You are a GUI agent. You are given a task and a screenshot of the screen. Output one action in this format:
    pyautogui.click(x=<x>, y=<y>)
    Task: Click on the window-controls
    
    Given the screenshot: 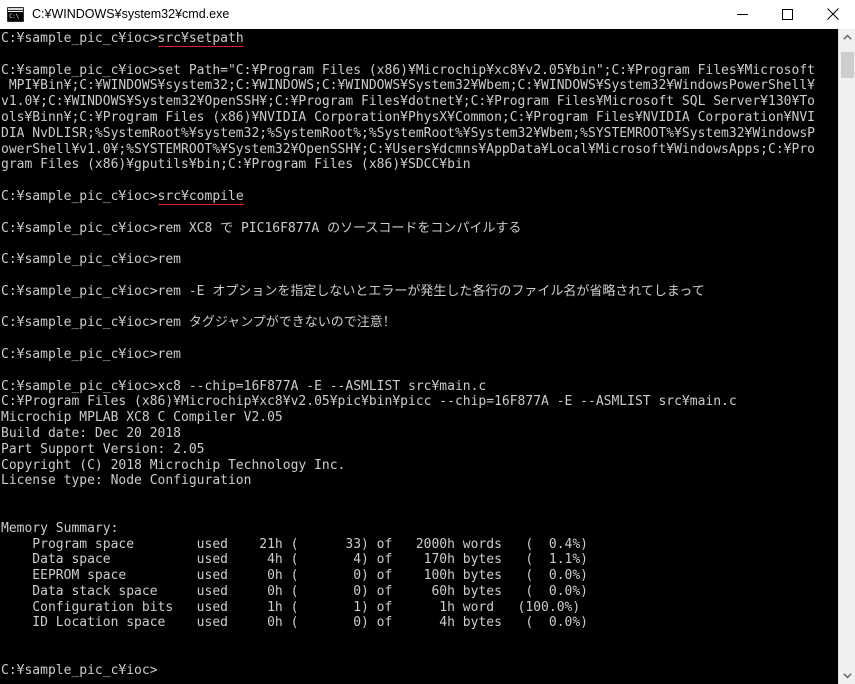 What is the action you would take?
    pyautogui.click(x=787, y=14)
    